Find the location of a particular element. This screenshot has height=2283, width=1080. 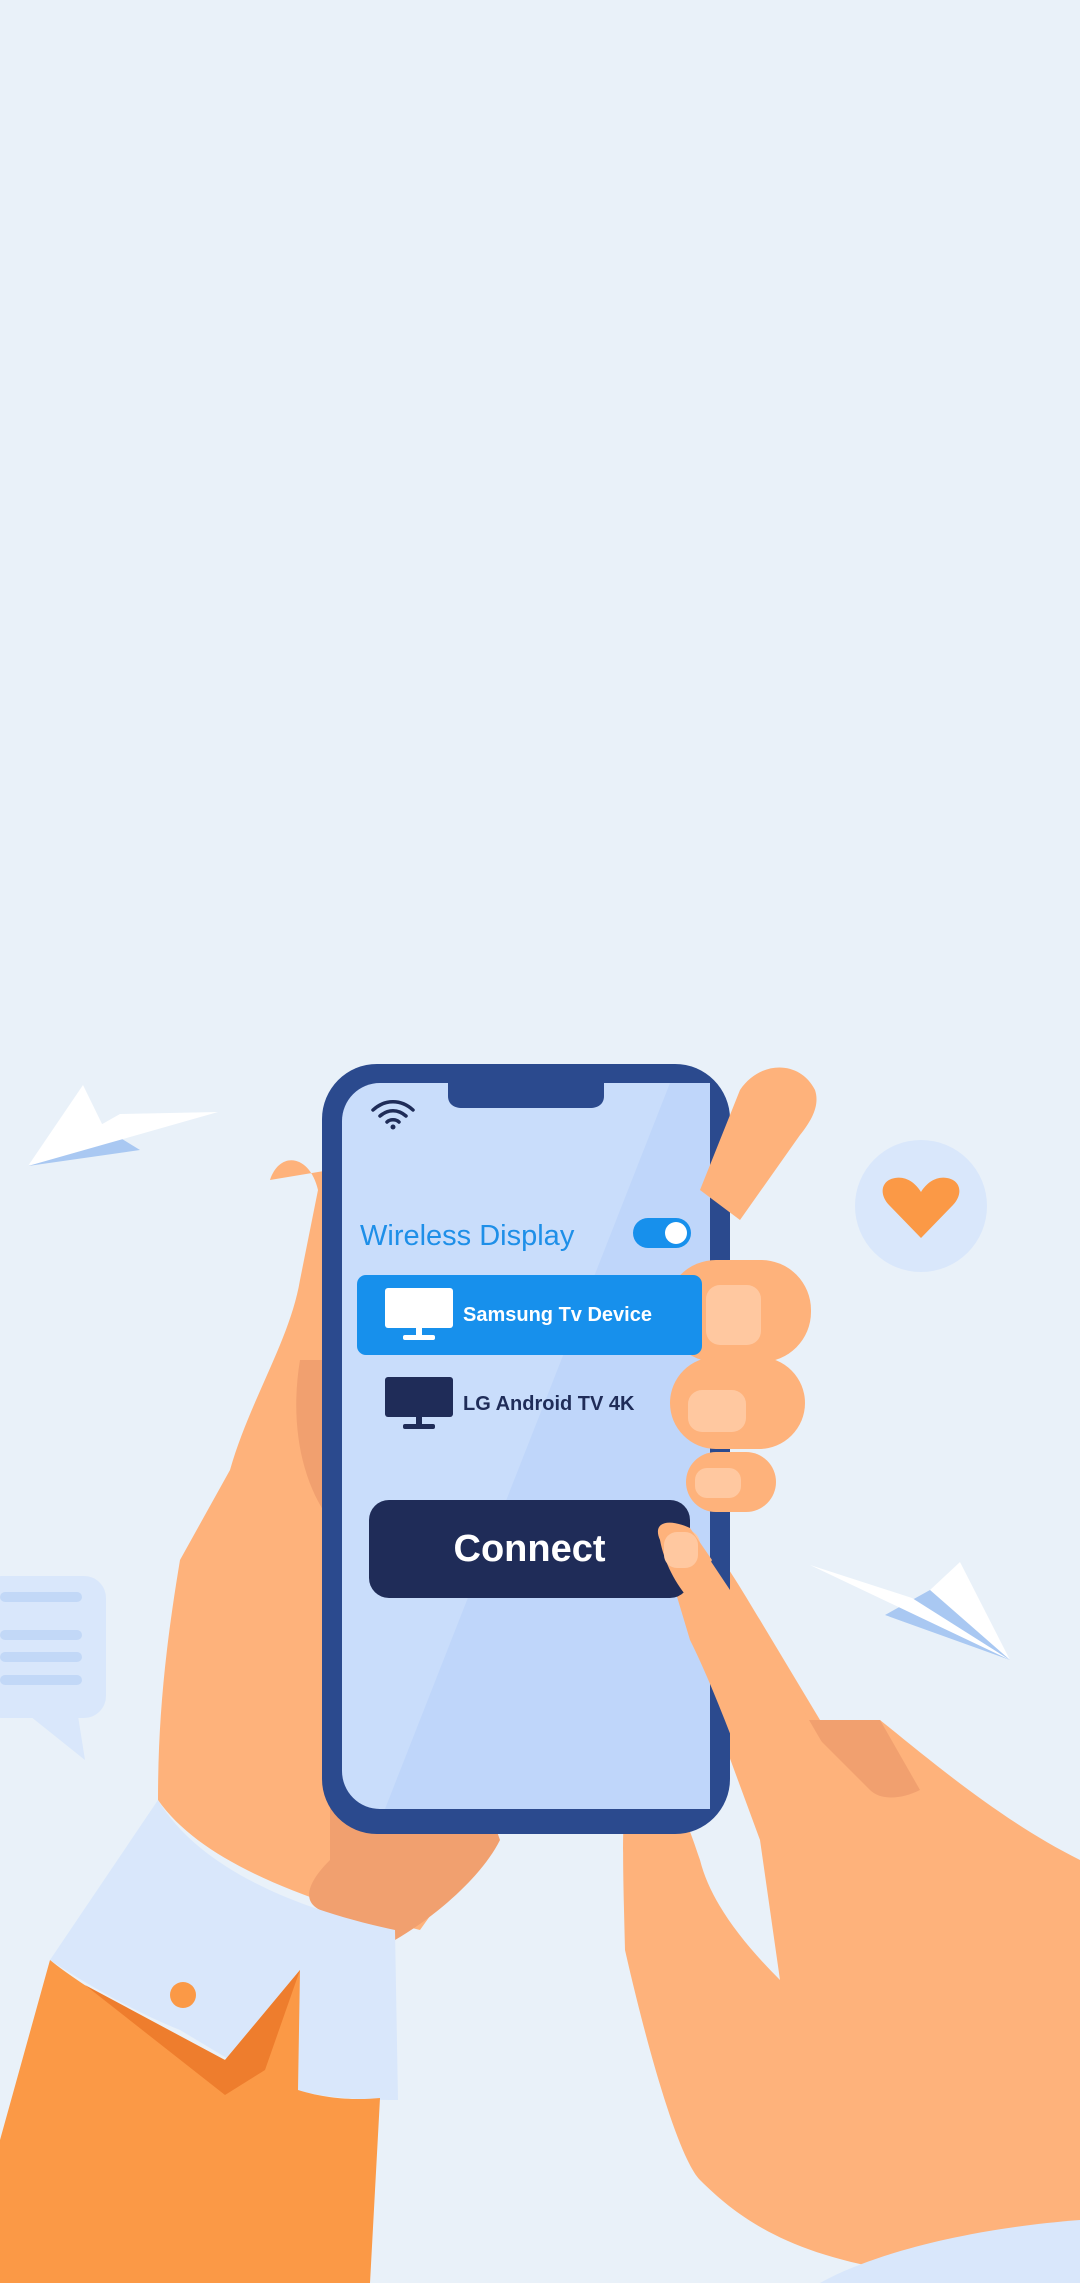

device-item-samsung: Samsung Tv Device is located at coordinates (529, 1315).